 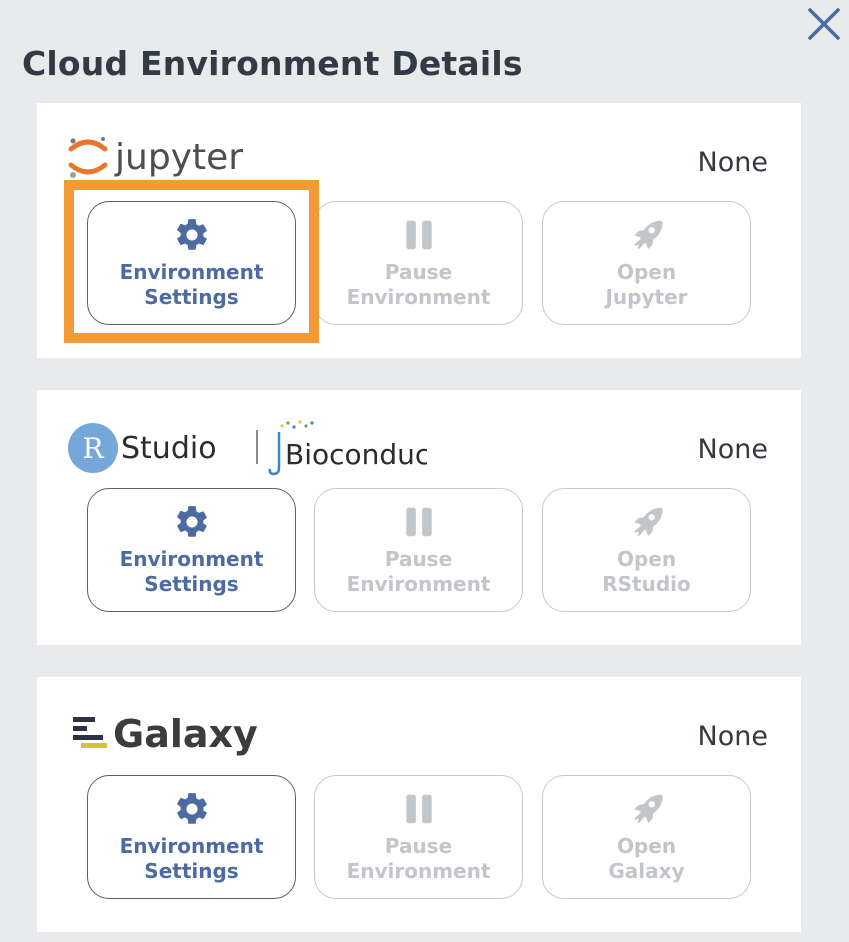 I want to click on pause-environment-button-galaxy: Pause Environment, so click(x=418, y=837).